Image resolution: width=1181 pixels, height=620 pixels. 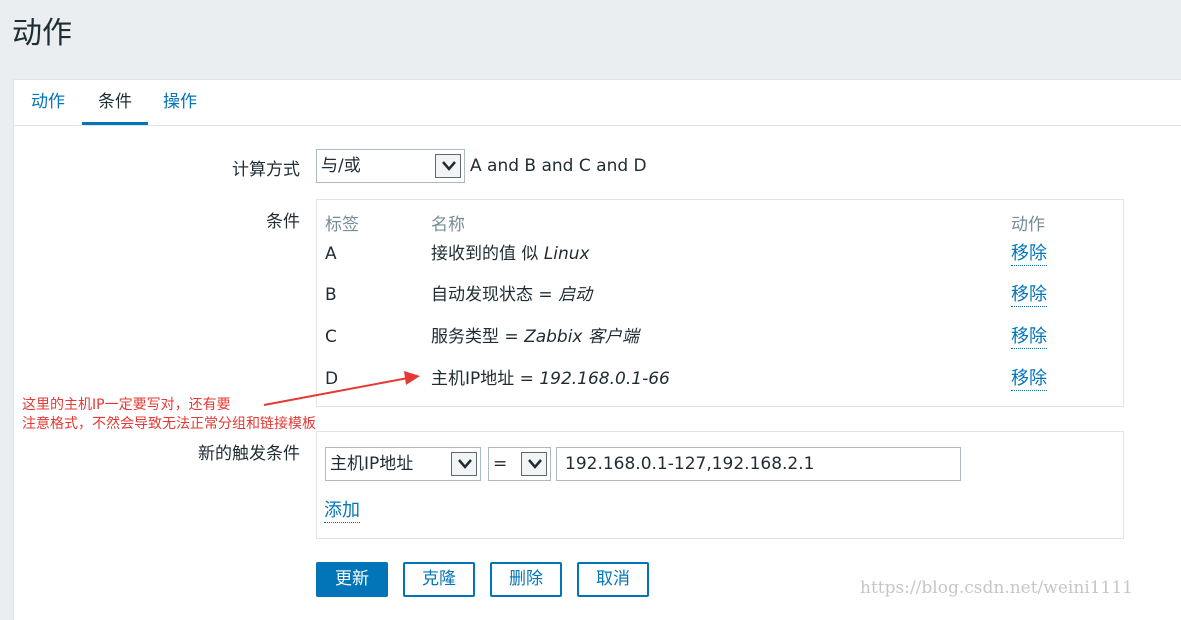 I want to click on tab-conditions: 条件, so click(x=115, y=102).